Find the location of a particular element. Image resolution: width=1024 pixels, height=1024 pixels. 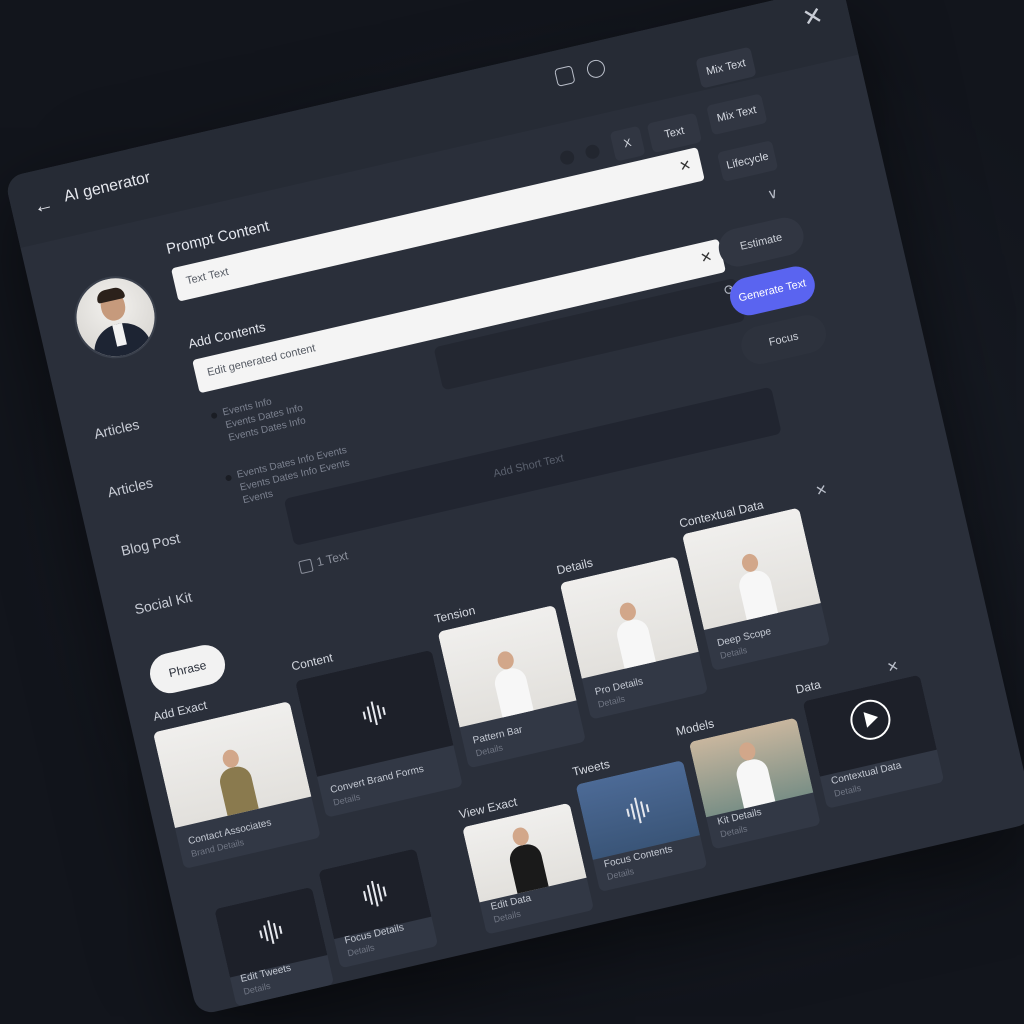

section-models: Models is located at coordinates (695, 727).